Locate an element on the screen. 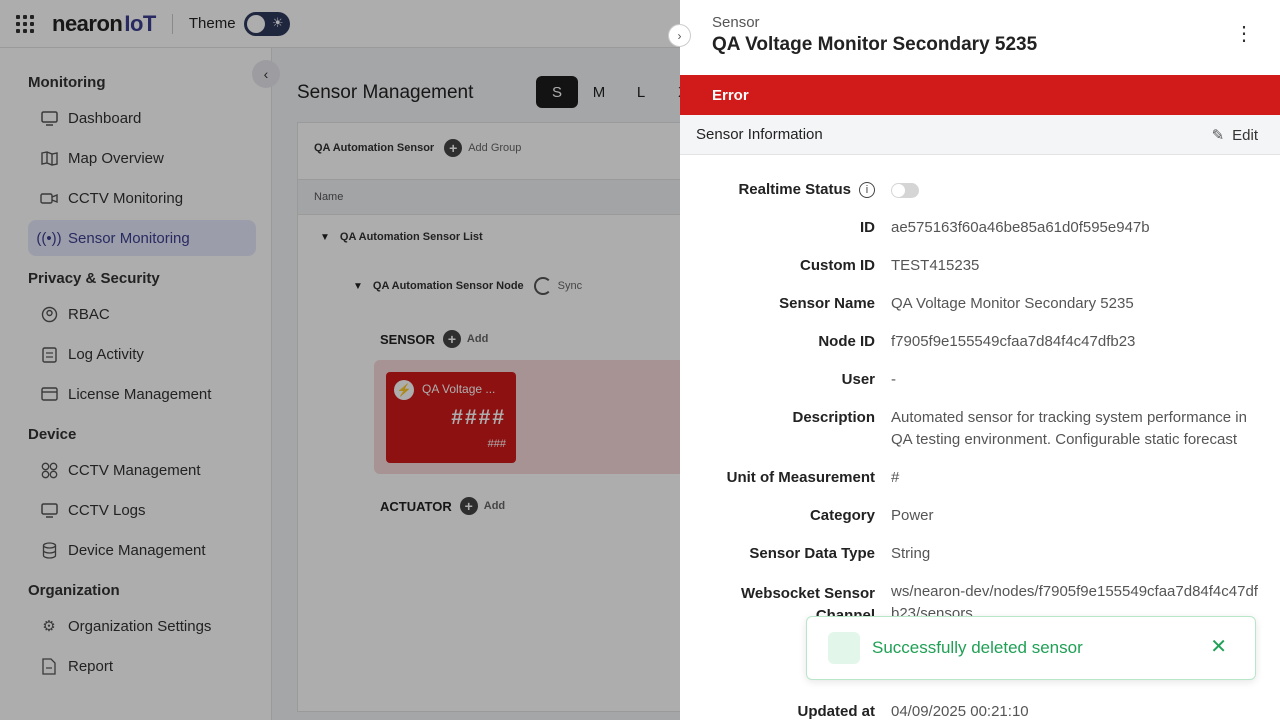  toast-message: Successfully deleted sensor is located at coordinates (977, 647).